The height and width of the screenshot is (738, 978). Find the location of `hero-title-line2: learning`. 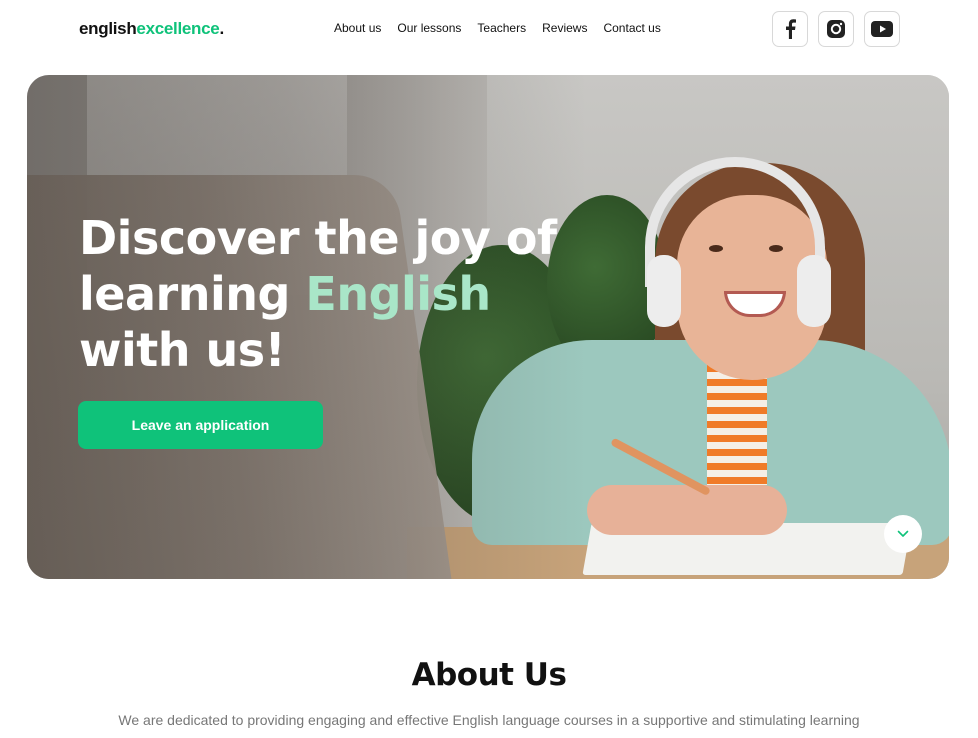

hero-title-line2: learning is located at coordinates (192, 294).